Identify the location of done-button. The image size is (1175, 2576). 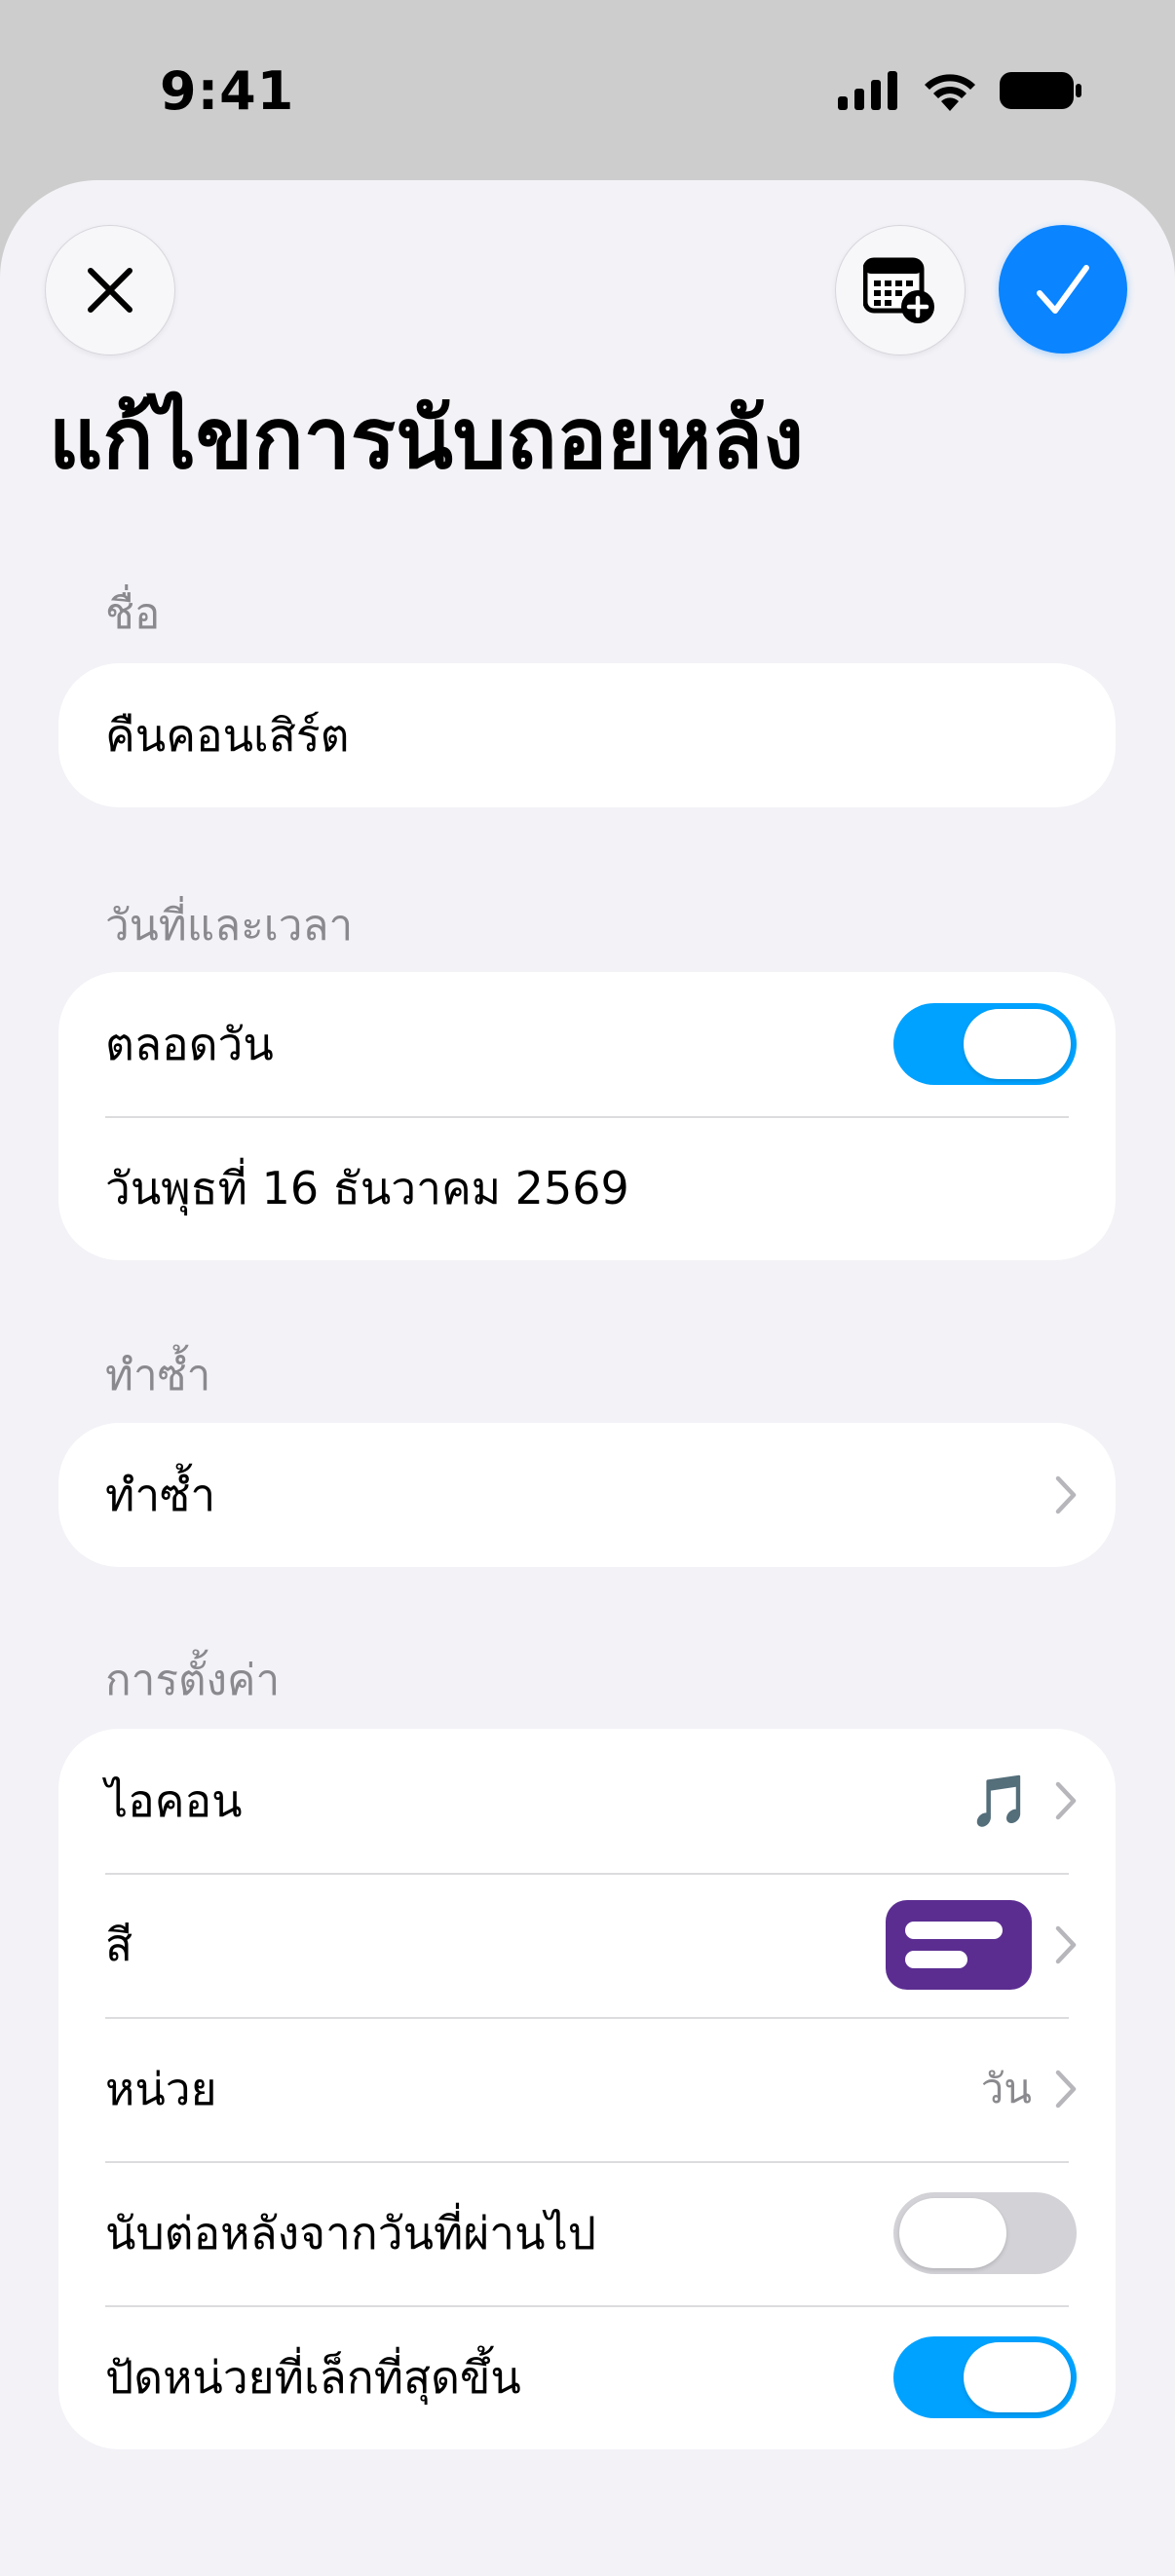
(1063, 289).